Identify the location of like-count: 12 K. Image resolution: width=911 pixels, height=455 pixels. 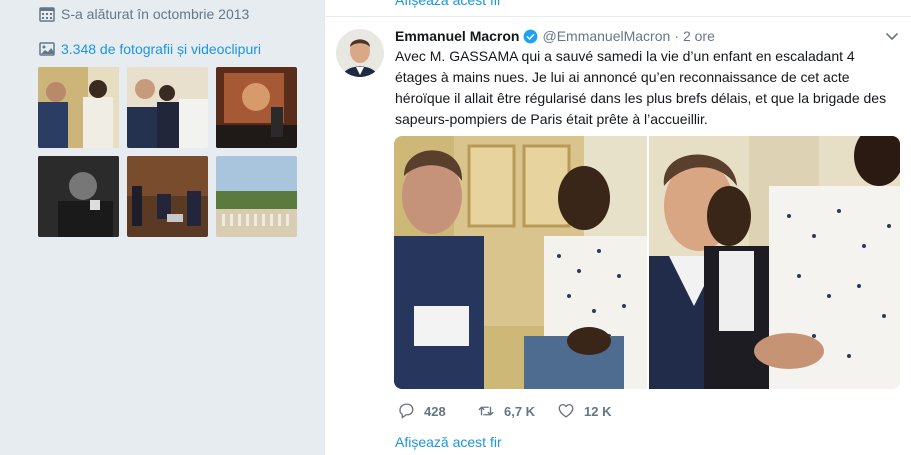
(598, 411).